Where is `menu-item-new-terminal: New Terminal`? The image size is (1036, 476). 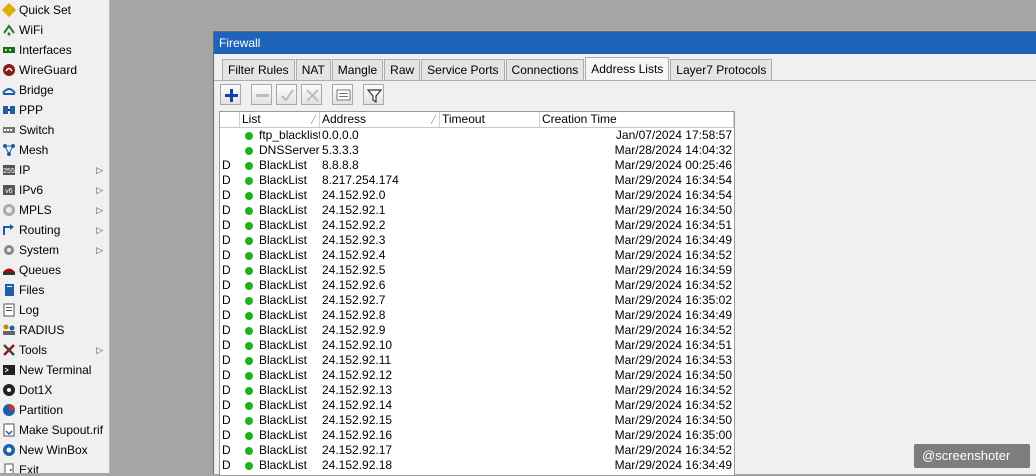 menu-item-new-terminal: New Terminal is located at coordinates (54, 370).